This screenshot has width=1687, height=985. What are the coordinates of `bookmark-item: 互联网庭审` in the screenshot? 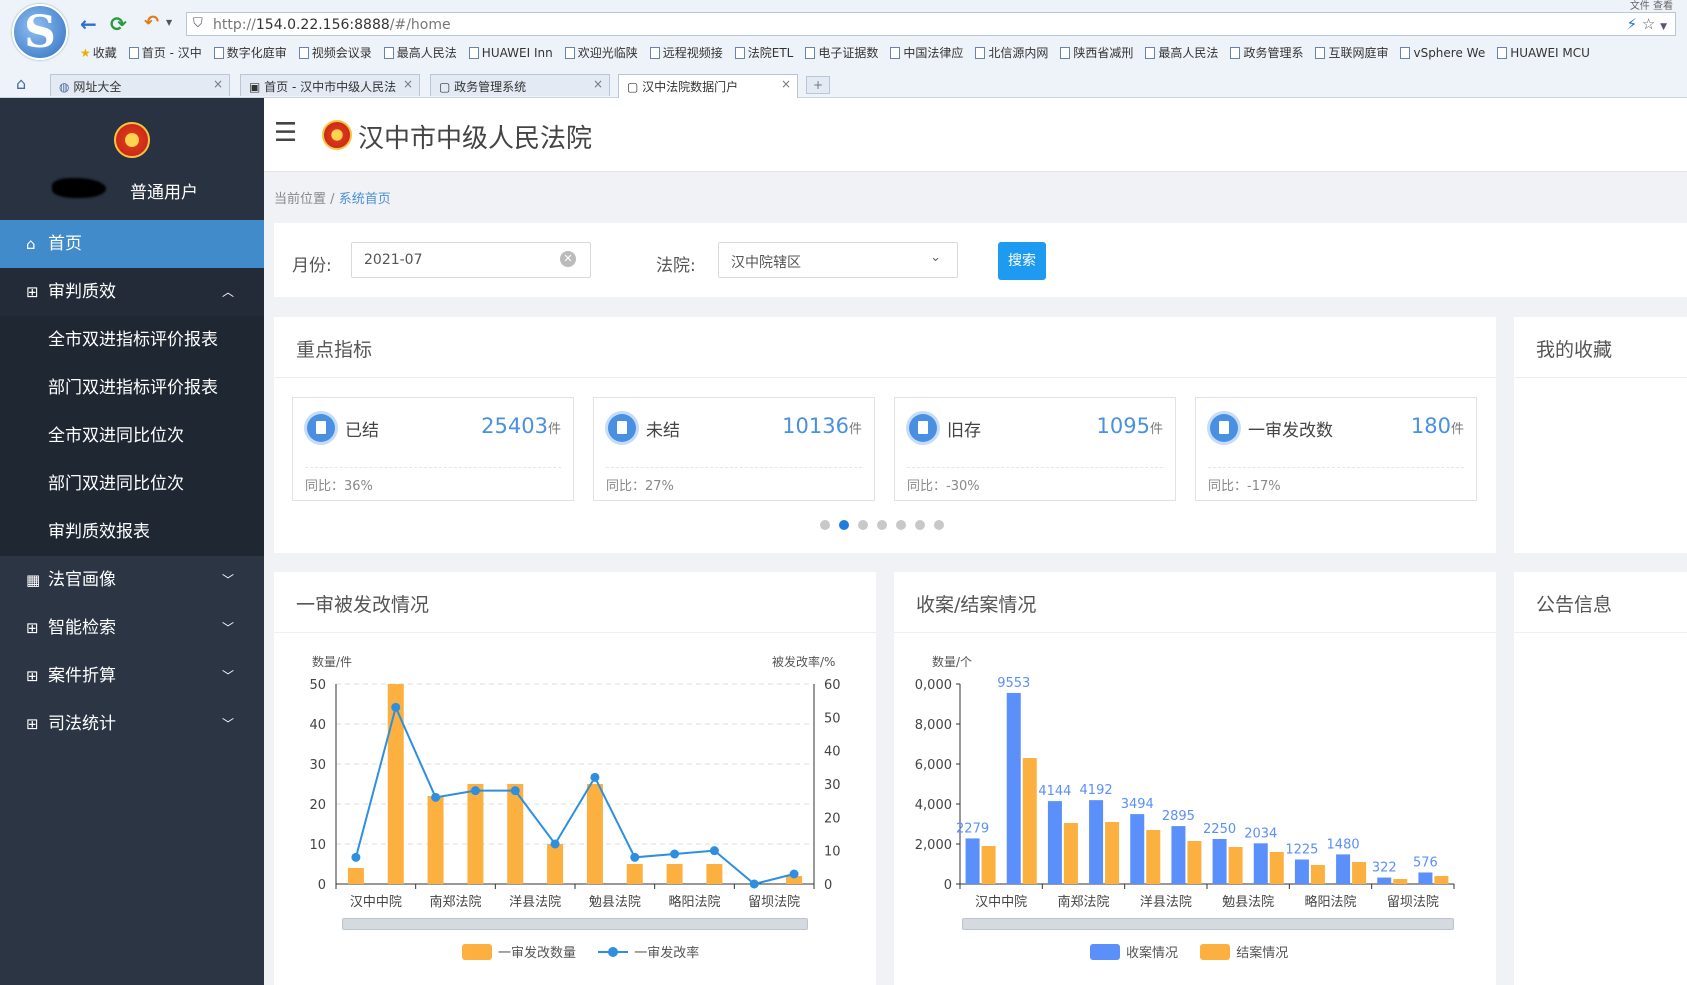 It's located at (1351, 52).